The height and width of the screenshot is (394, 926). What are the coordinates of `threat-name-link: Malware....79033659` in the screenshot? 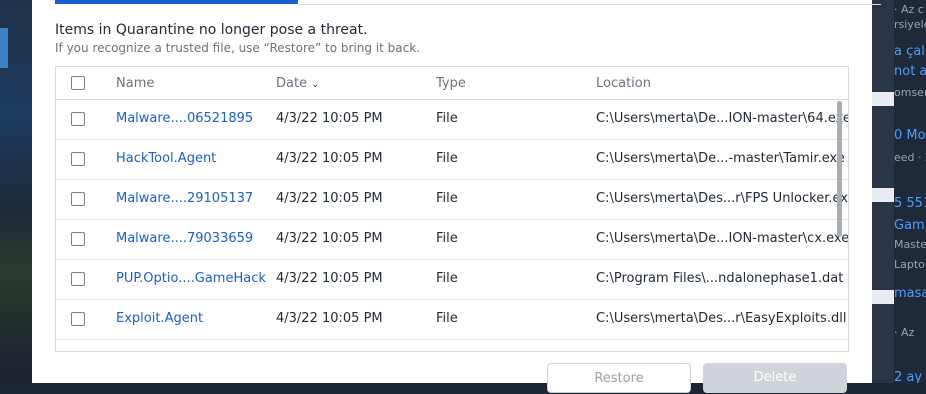 It's located at (184, 238).